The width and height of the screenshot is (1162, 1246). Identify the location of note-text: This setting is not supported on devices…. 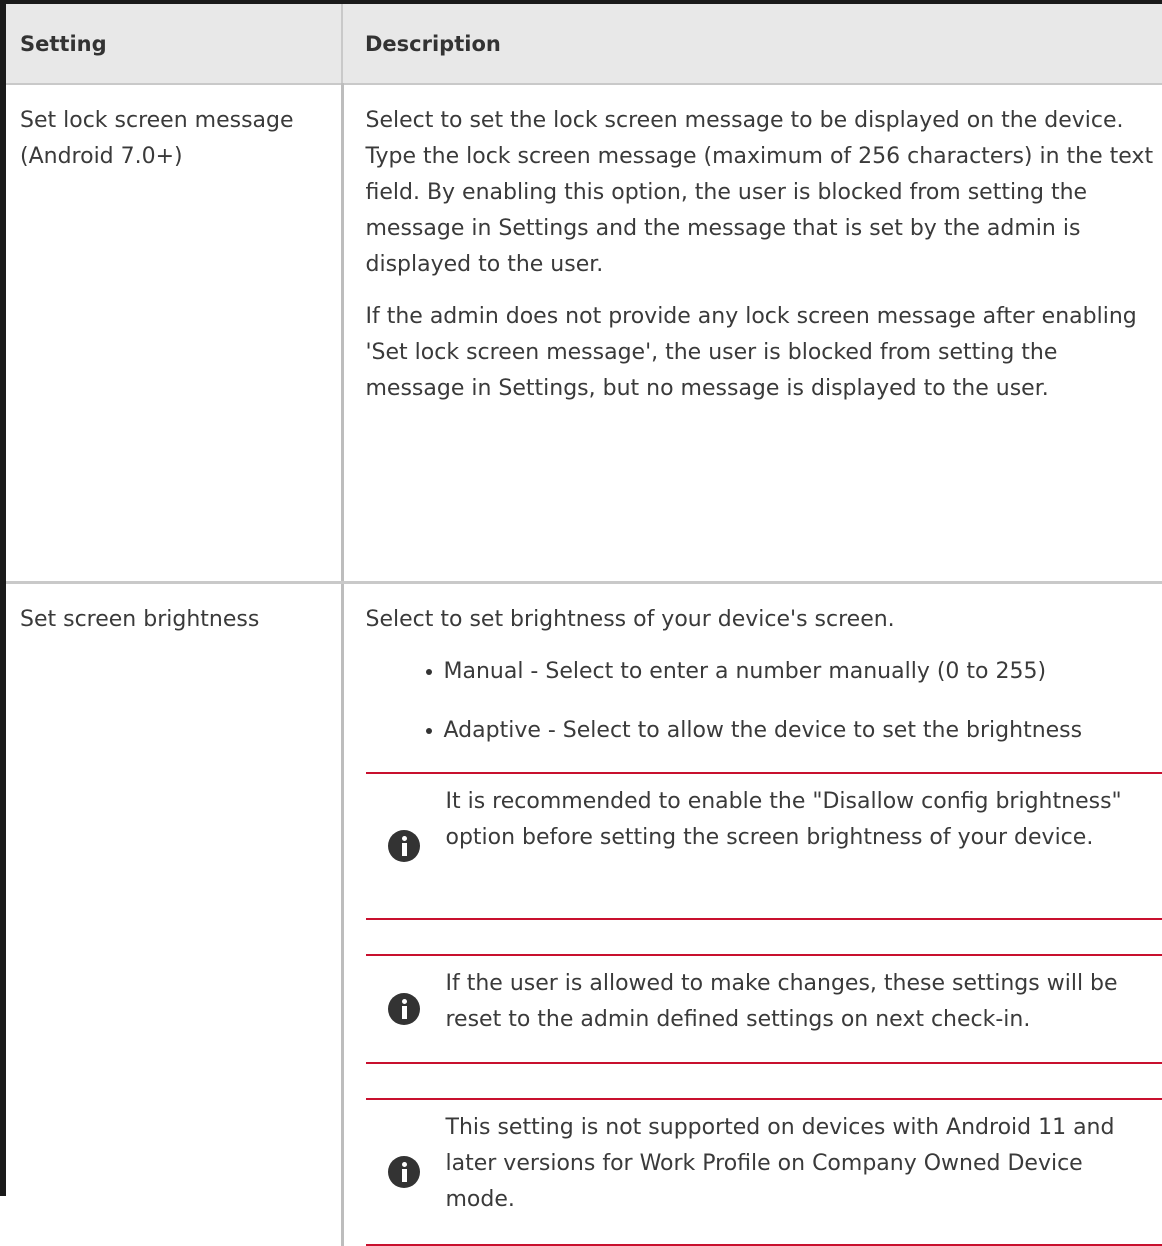
(764, 1159).